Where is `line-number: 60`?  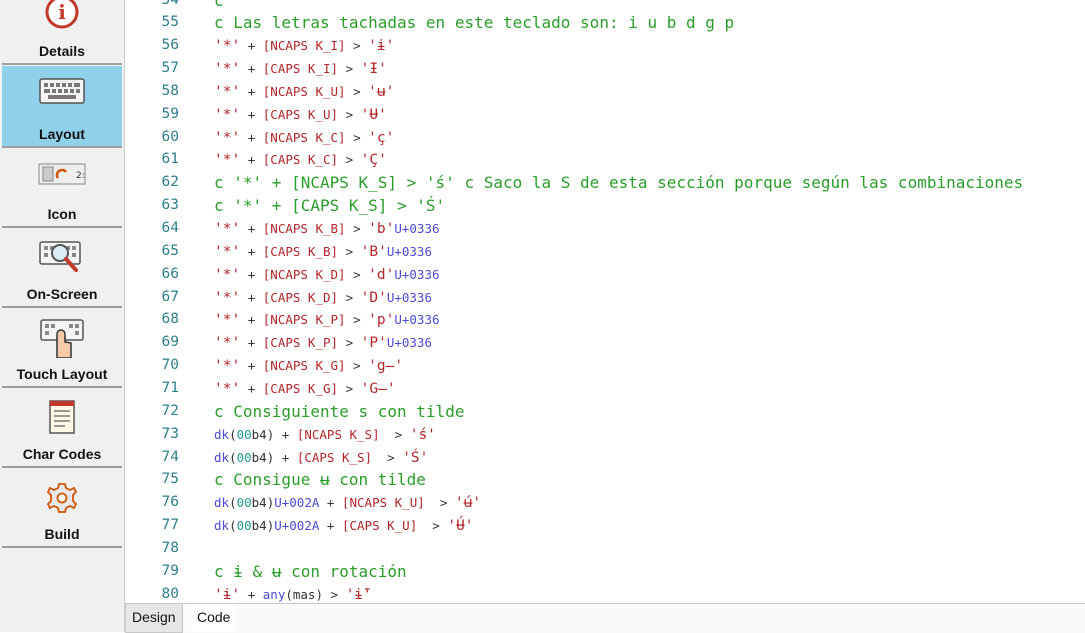 line-number: 60 is located at coordinates (170, 136).